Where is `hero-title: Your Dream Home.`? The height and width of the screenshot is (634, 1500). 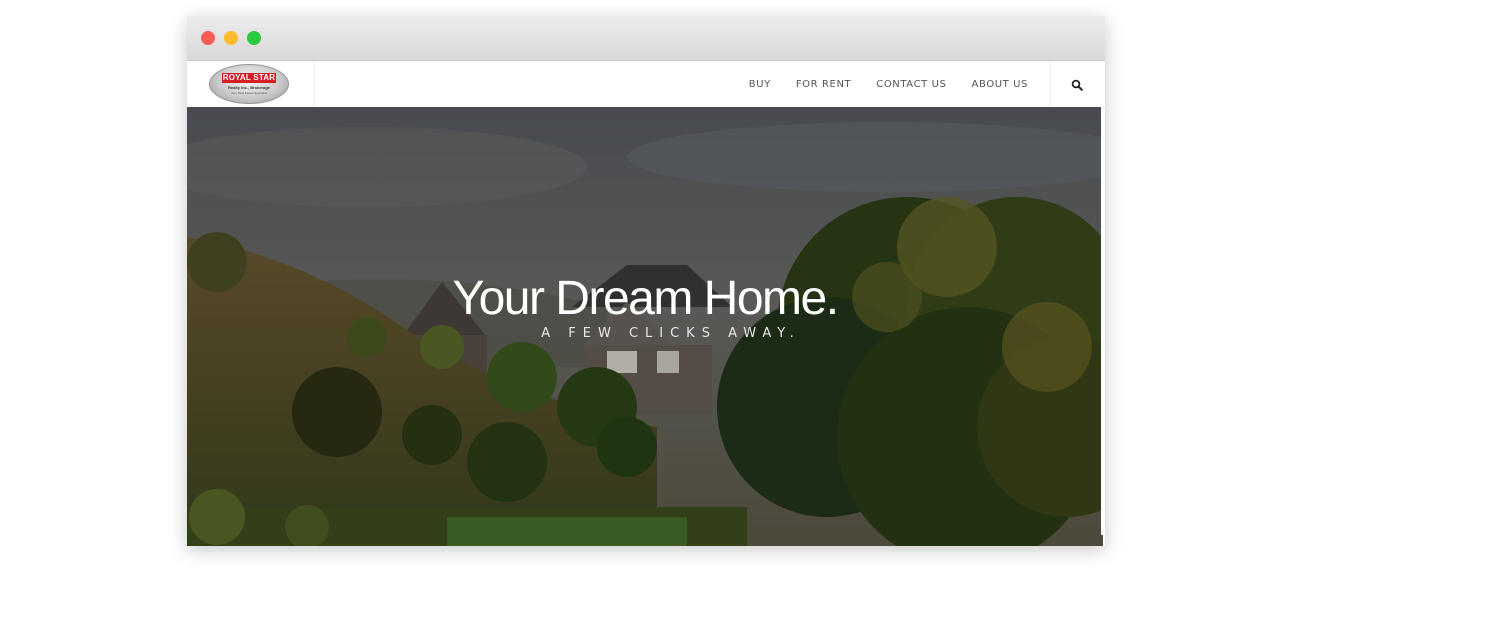
hero-title: Your Dream Home. is located at coordinates (645, 298).